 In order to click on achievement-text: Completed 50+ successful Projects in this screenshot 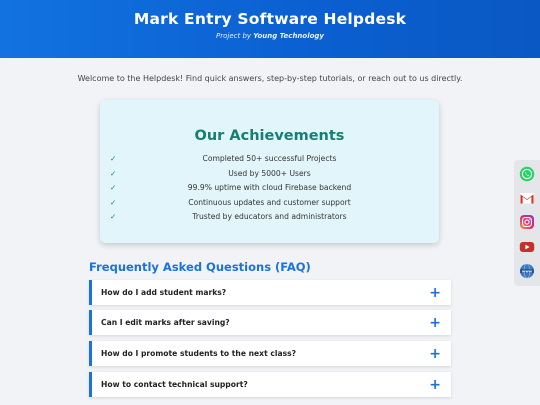, I will do `click(269, 158)`.